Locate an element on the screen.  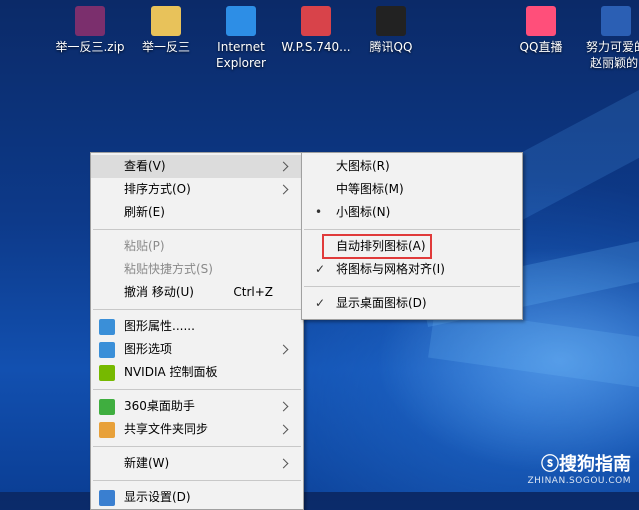
menu-item-label: 粘贴(P) is located at coordinates (144, 246).